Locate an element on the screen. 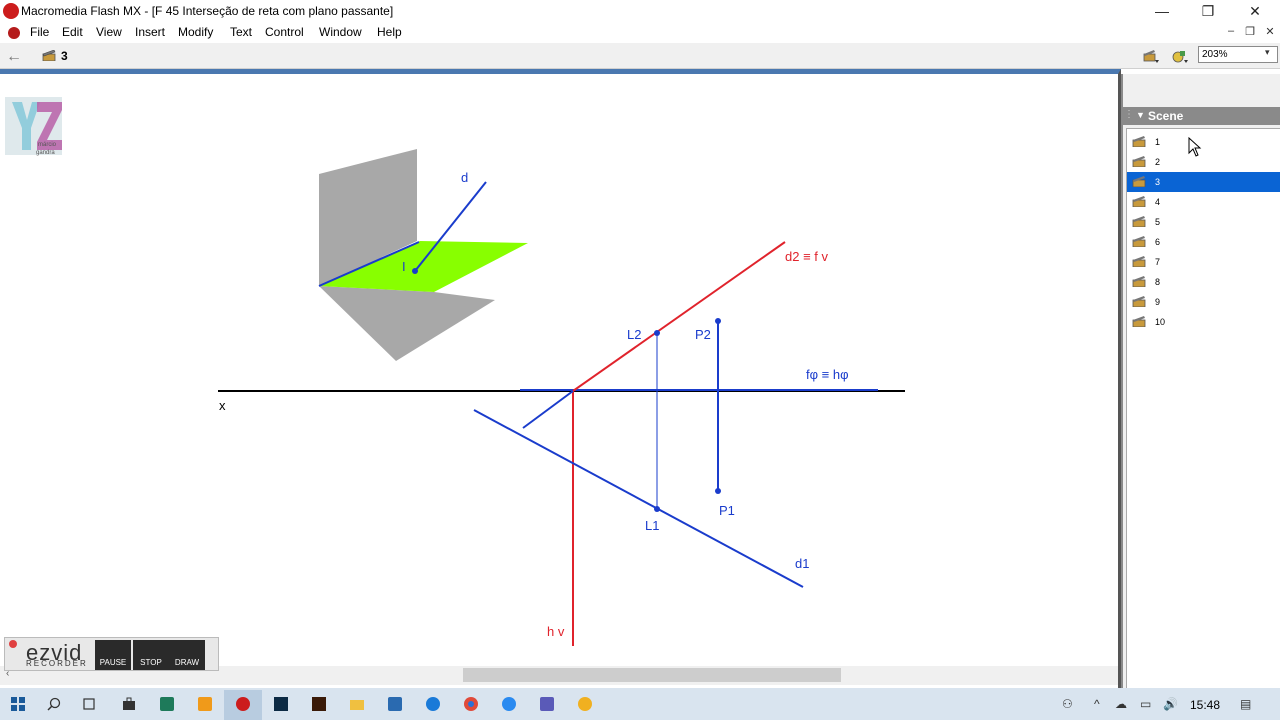  stop-button: STOP is located at coordinates (151, 655).